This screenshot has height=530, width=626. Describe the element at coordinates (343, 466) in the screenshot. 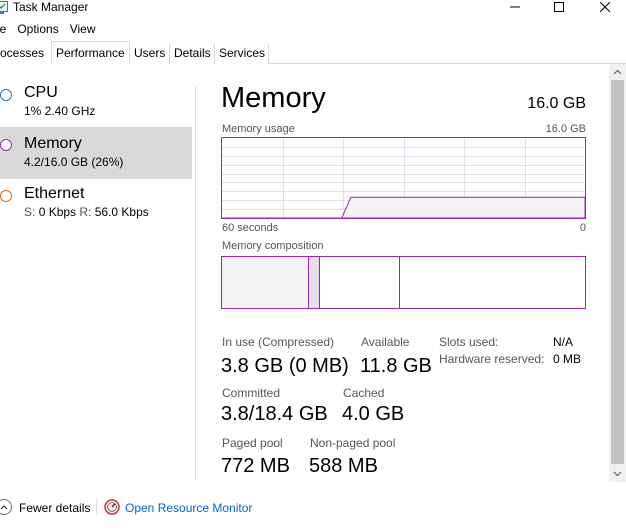

I see `nonpaged-pool-value: 588 MB` at that location.